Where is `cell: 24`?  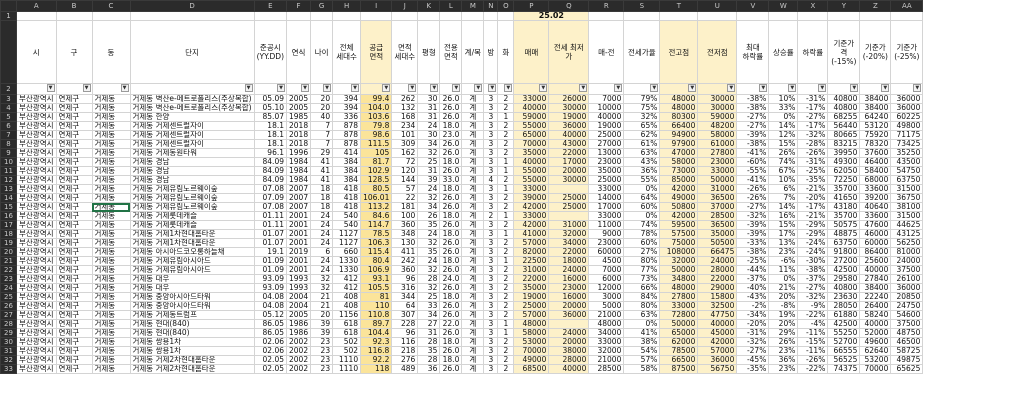
cell: 24 is located at coordinates (429, 234).